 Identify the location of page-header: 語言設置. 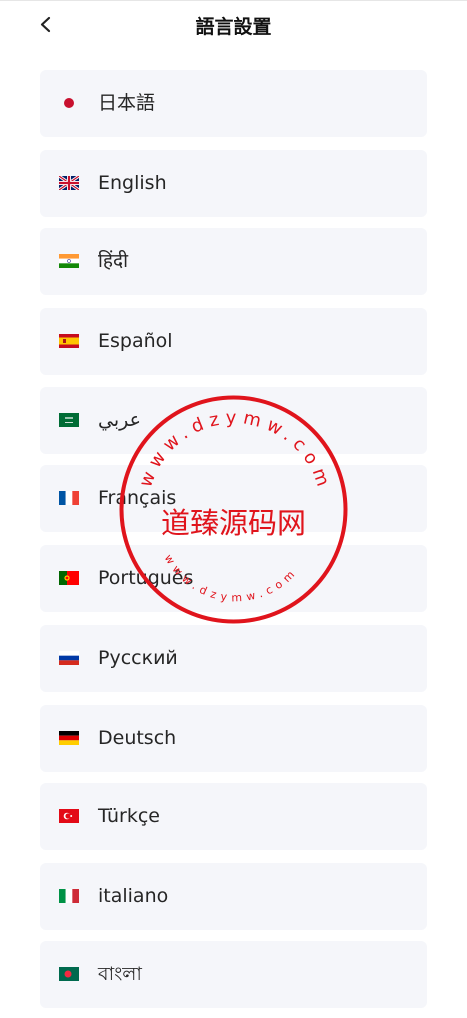
(233, 24).